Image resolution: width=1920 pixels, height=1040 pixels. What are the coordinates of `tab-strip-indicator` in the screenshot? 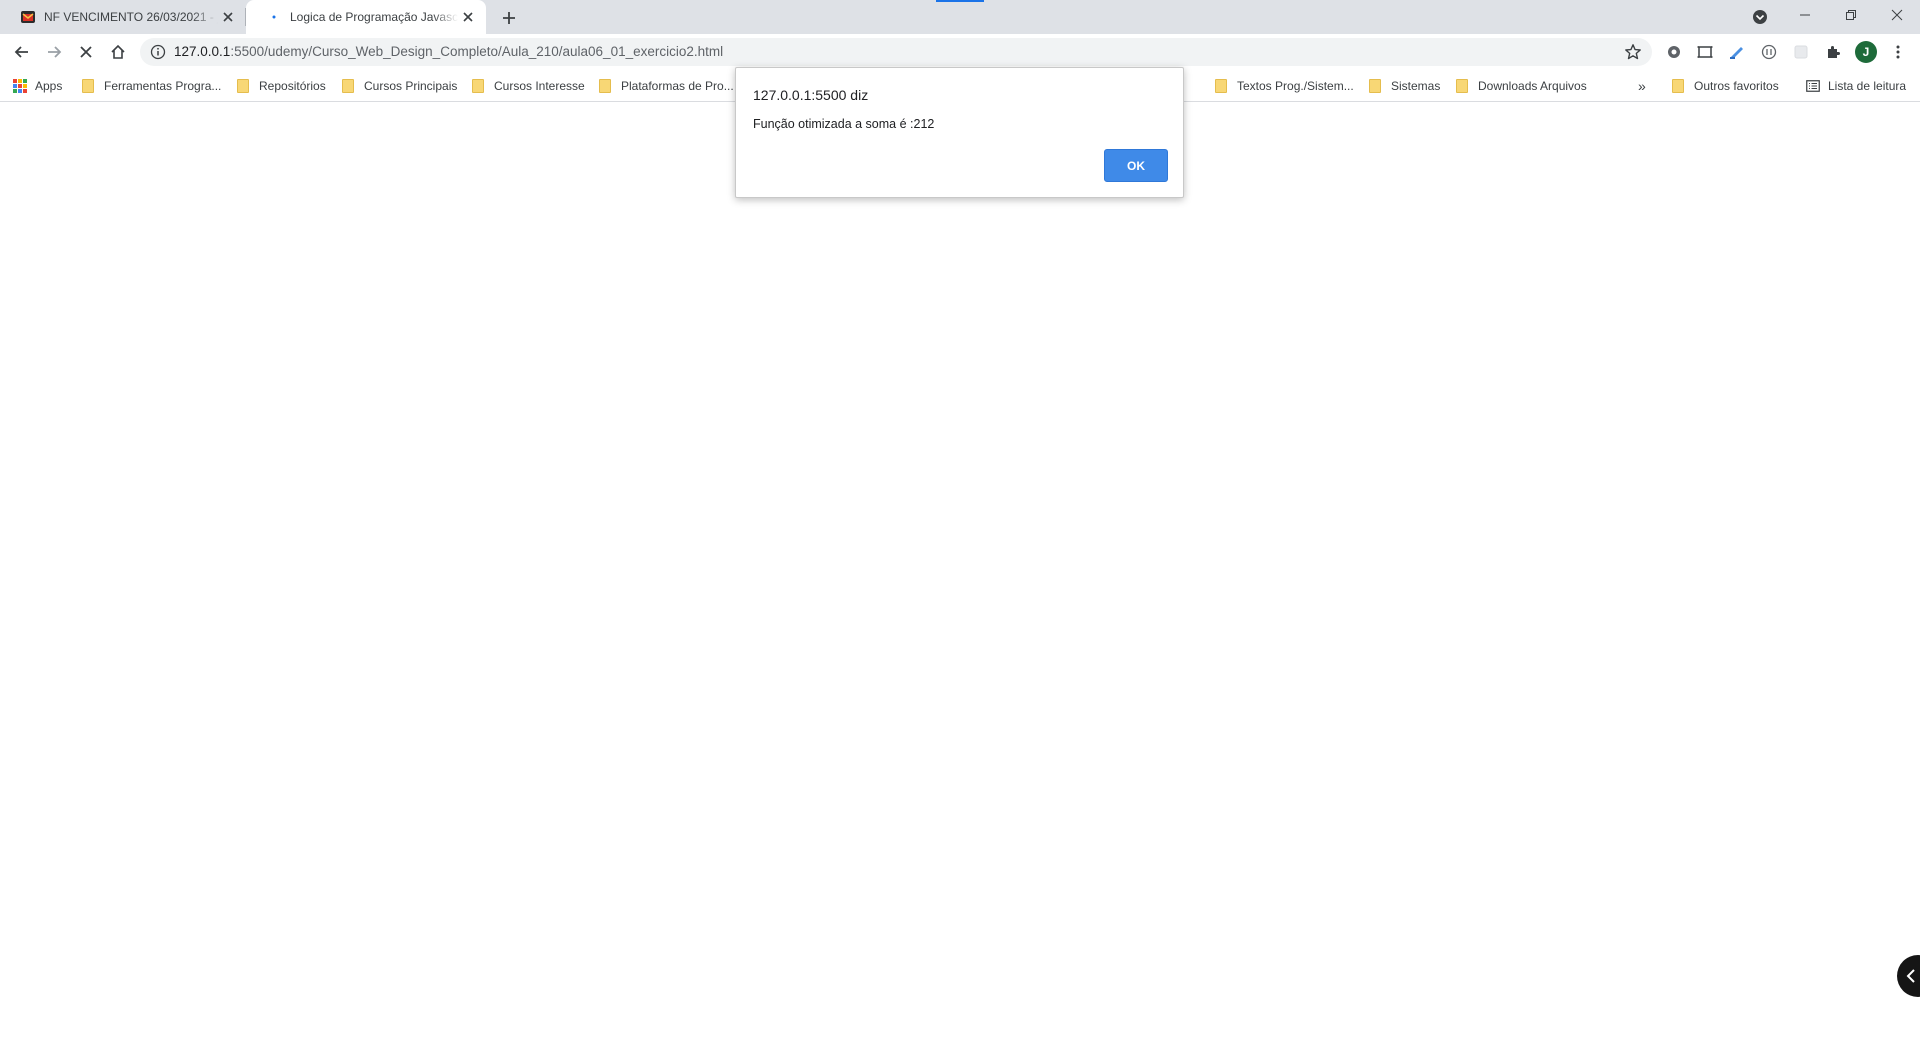 It's located at (960, 1).